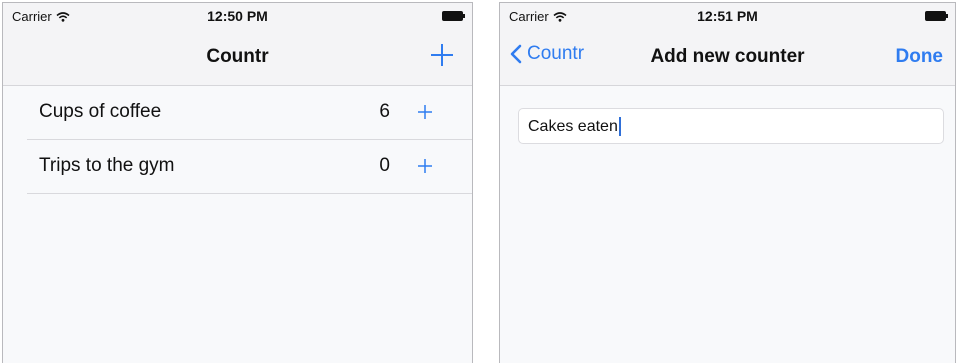  I want to click on list-item: Cups of coffee 6, so click(249, 113).